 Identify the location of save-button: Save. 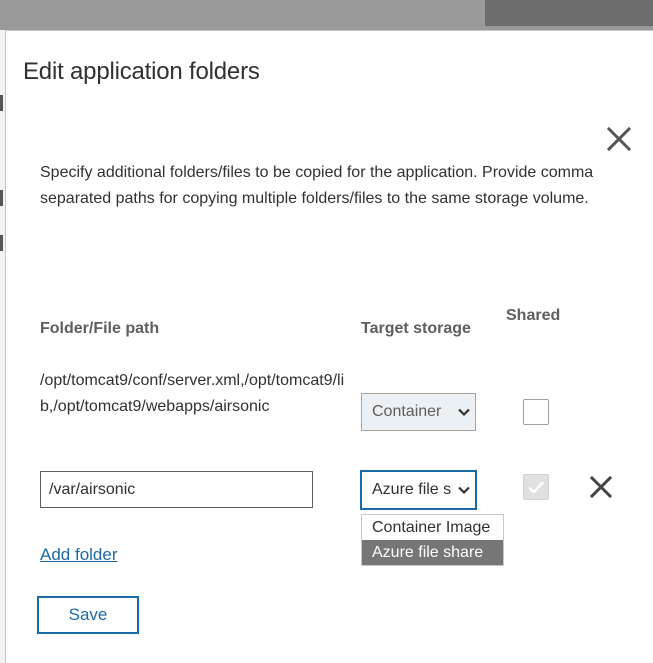
(88, 615).